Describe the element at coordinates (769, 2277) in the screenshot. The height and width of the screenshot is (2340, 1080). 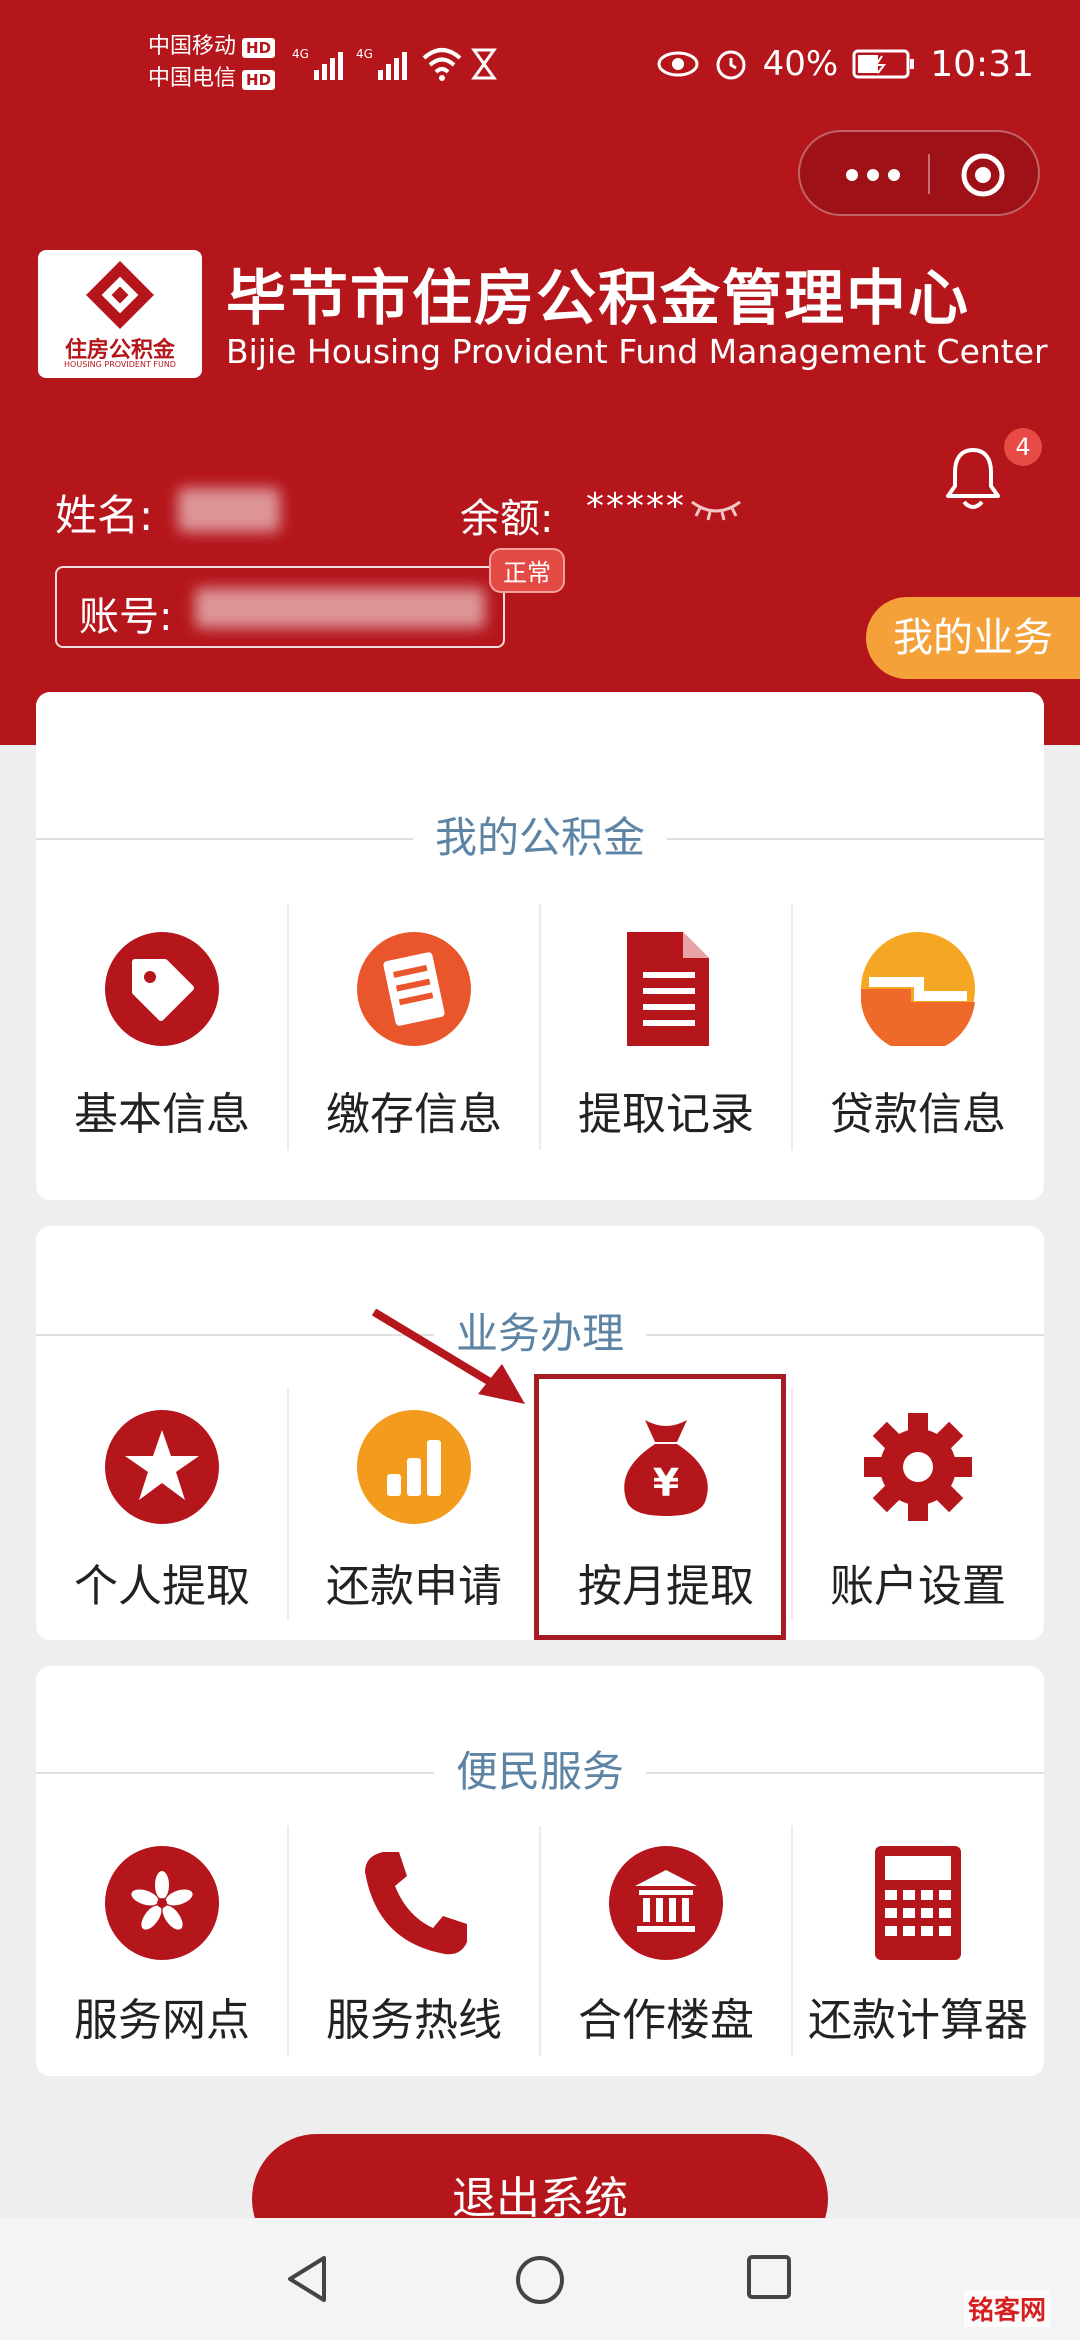
I see `recents-icon` at that location.